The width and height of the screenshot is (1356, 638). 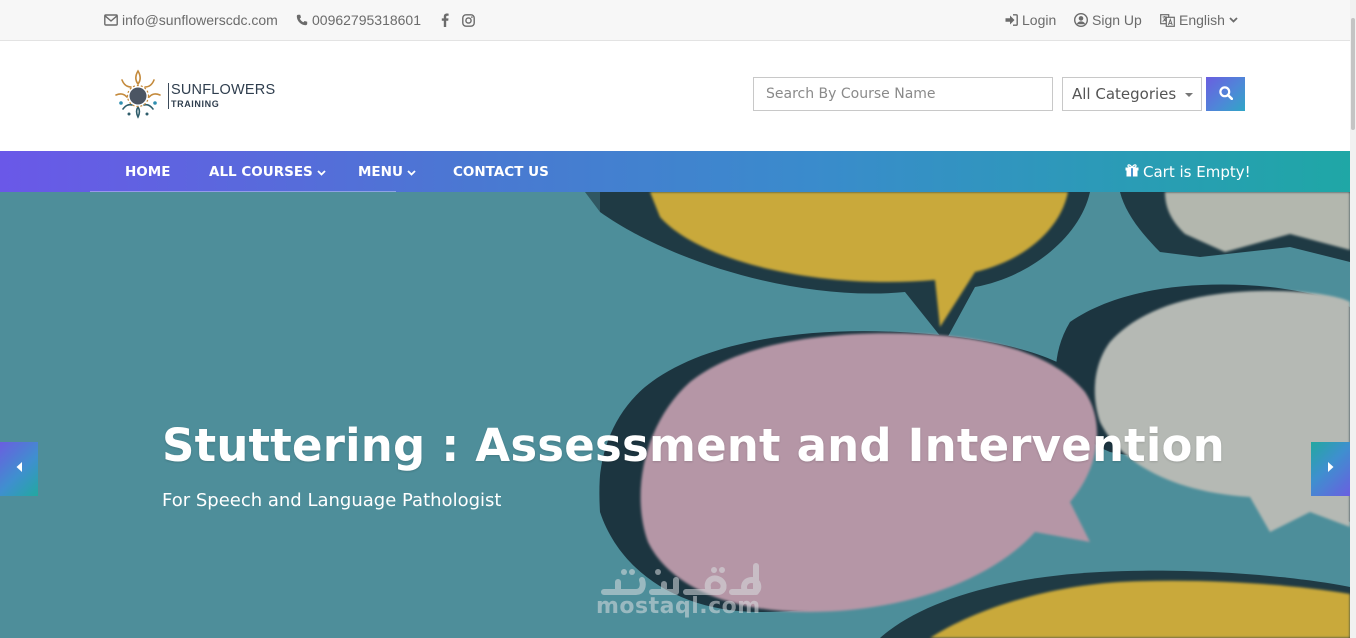 I want to click on nav-menu-label: MENU, so click(x=380, y=171).